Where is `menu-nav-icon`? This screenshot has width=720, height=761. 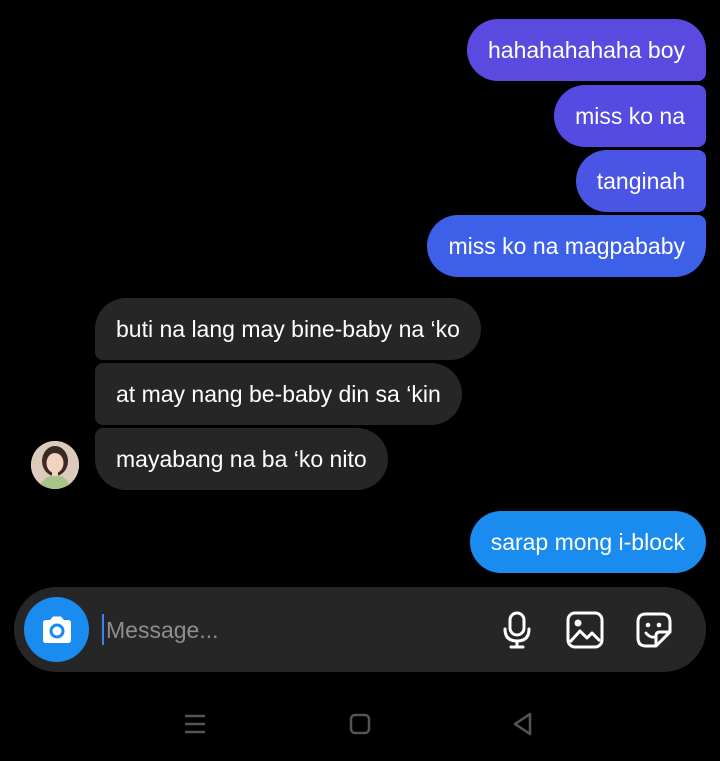
menu-nav-icon is located at coordinates (195, 724).